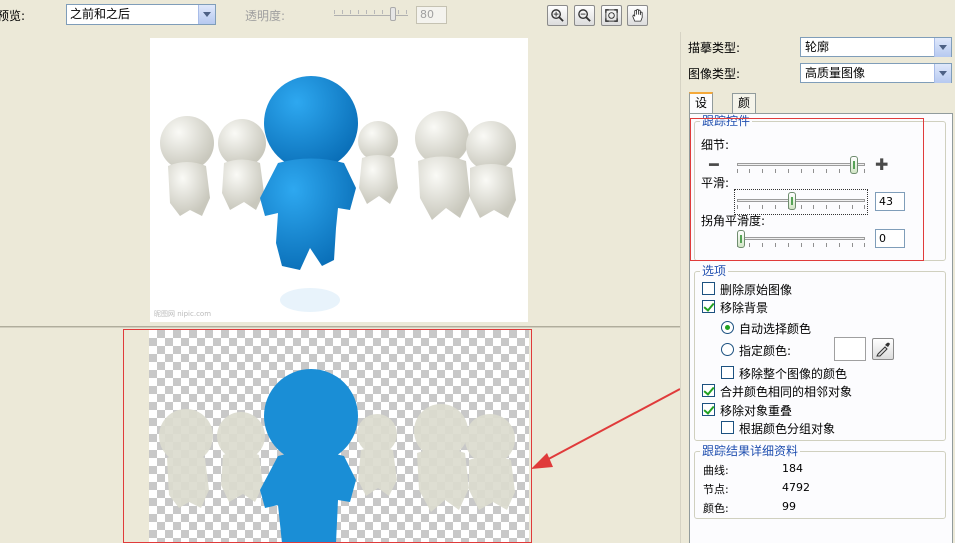 The width and height of the screenshot is (955, 543). Describe the element at coordinates (765, 351) in the screenshot. I see `specify-color-label: 指定颜色:` at that location.